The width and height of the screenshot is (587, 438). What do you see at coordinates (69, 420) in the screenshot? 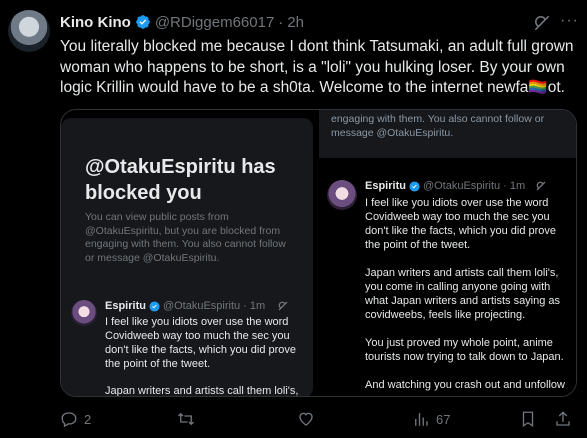
I see `reply-icon` at bounding box center [69, 420].